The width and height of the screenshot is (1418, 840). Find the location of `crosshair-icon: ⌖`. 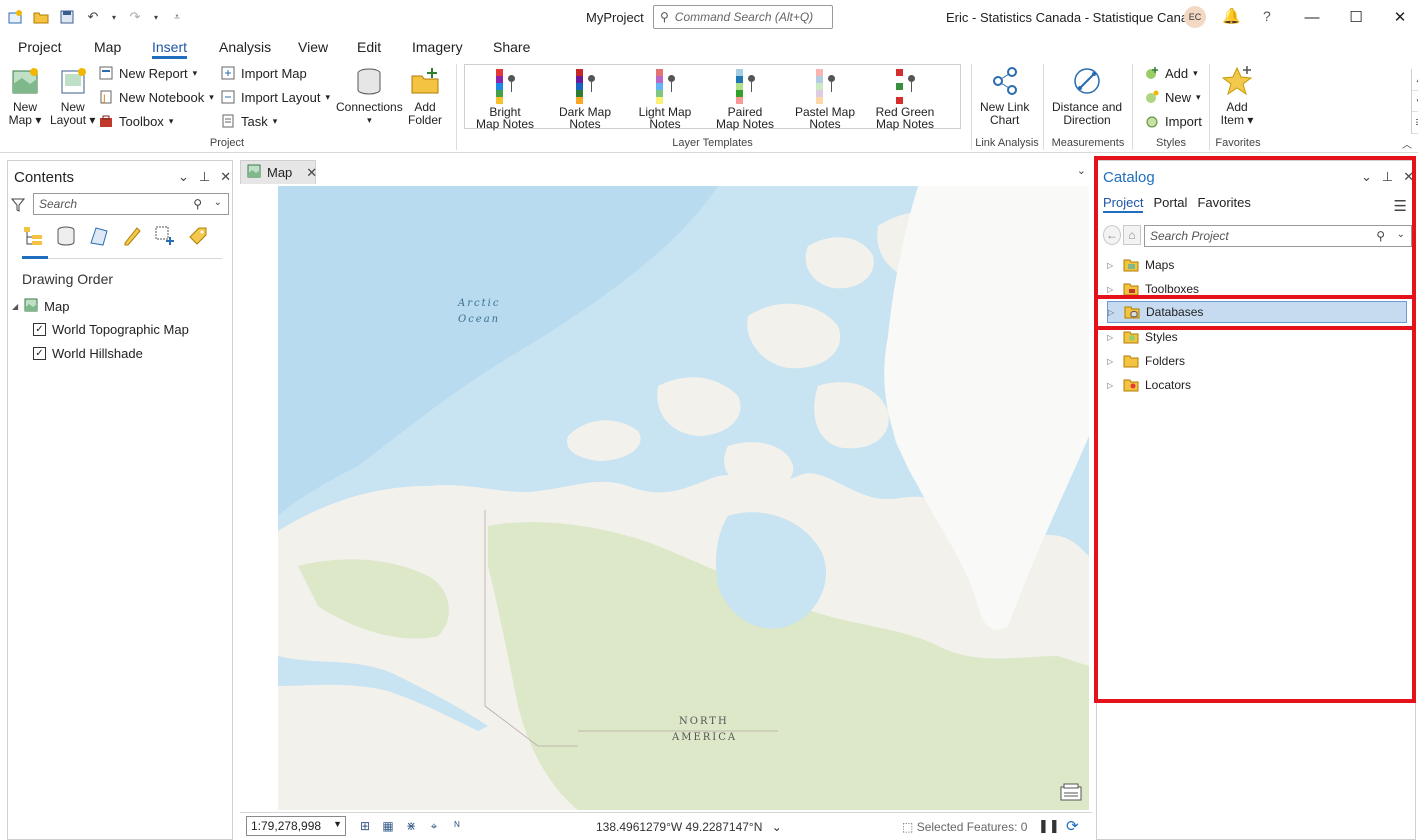

crosshair-icon: ⌖ is located at coordinates (434, 826).